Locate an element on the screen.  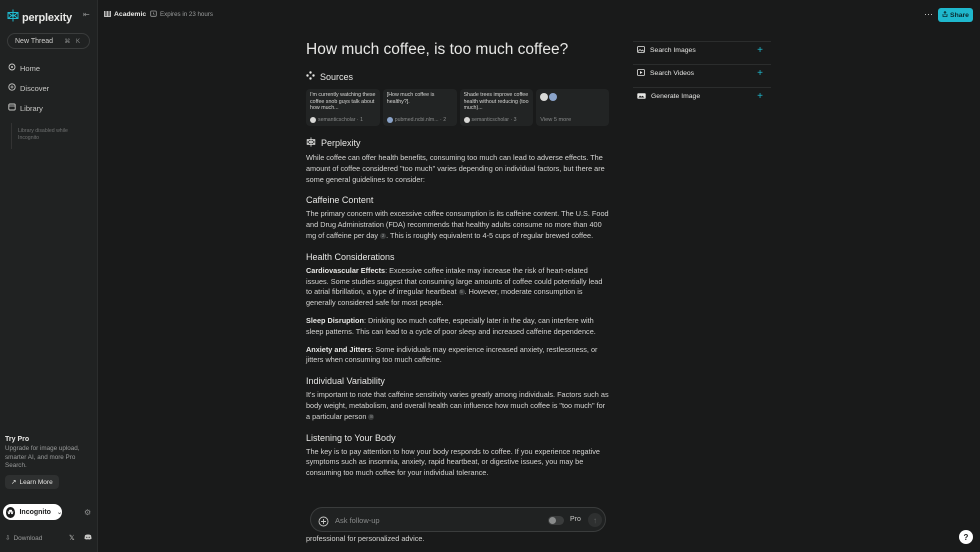
focus-mode-academic: Academic is located at coordinates (125, 14).